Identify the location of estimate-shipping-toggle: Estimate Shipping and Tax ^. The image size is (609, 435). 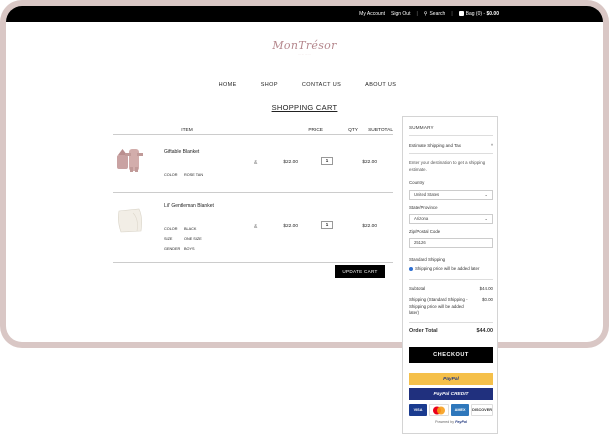
(451, 145).